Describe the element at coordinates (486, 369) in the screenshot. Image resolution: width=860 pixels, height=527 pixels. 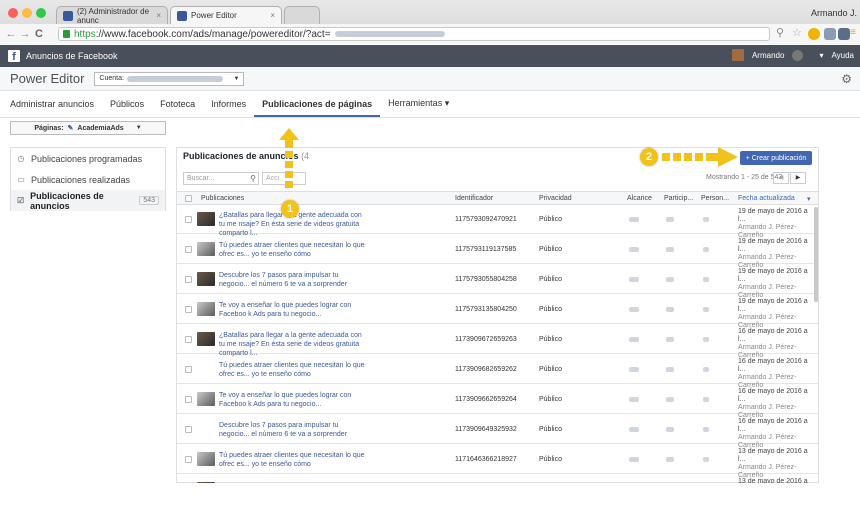
I see `post-id: 1173909682659262` at that location.